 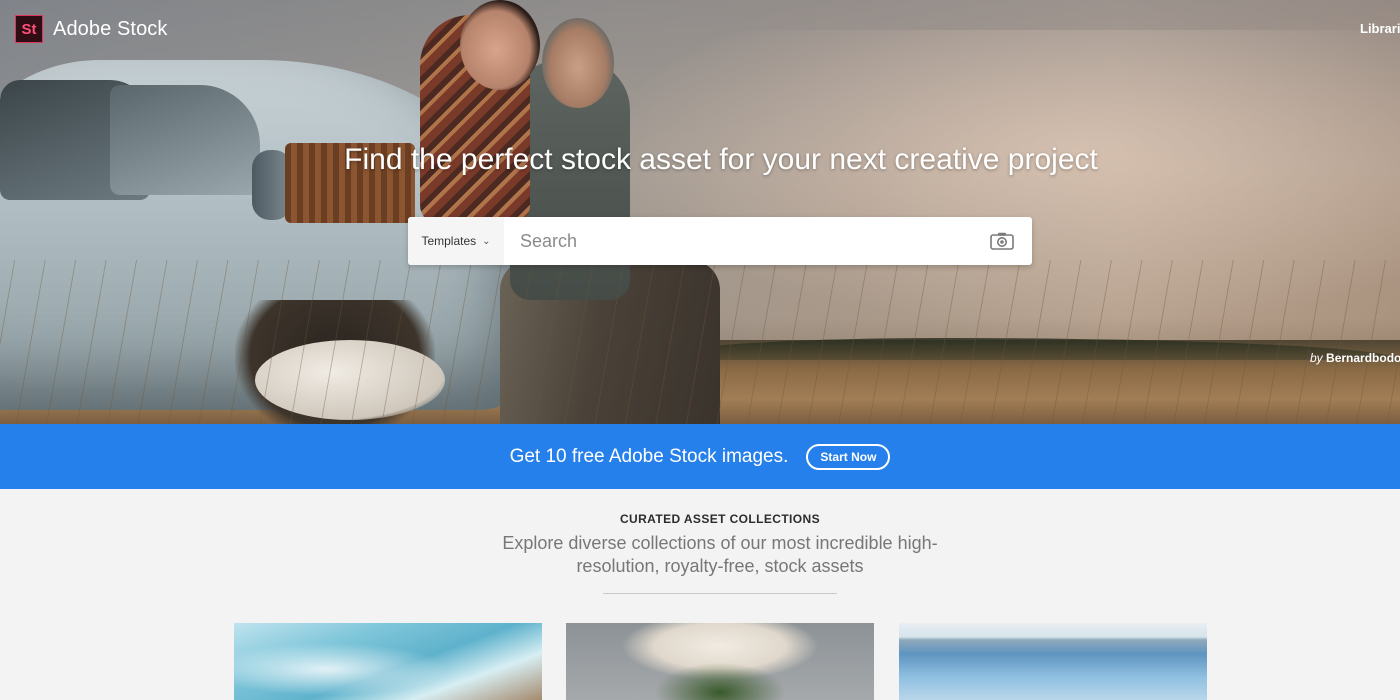 I want to click on collection-card-frozen-lake, so click(x=1053, y=661).